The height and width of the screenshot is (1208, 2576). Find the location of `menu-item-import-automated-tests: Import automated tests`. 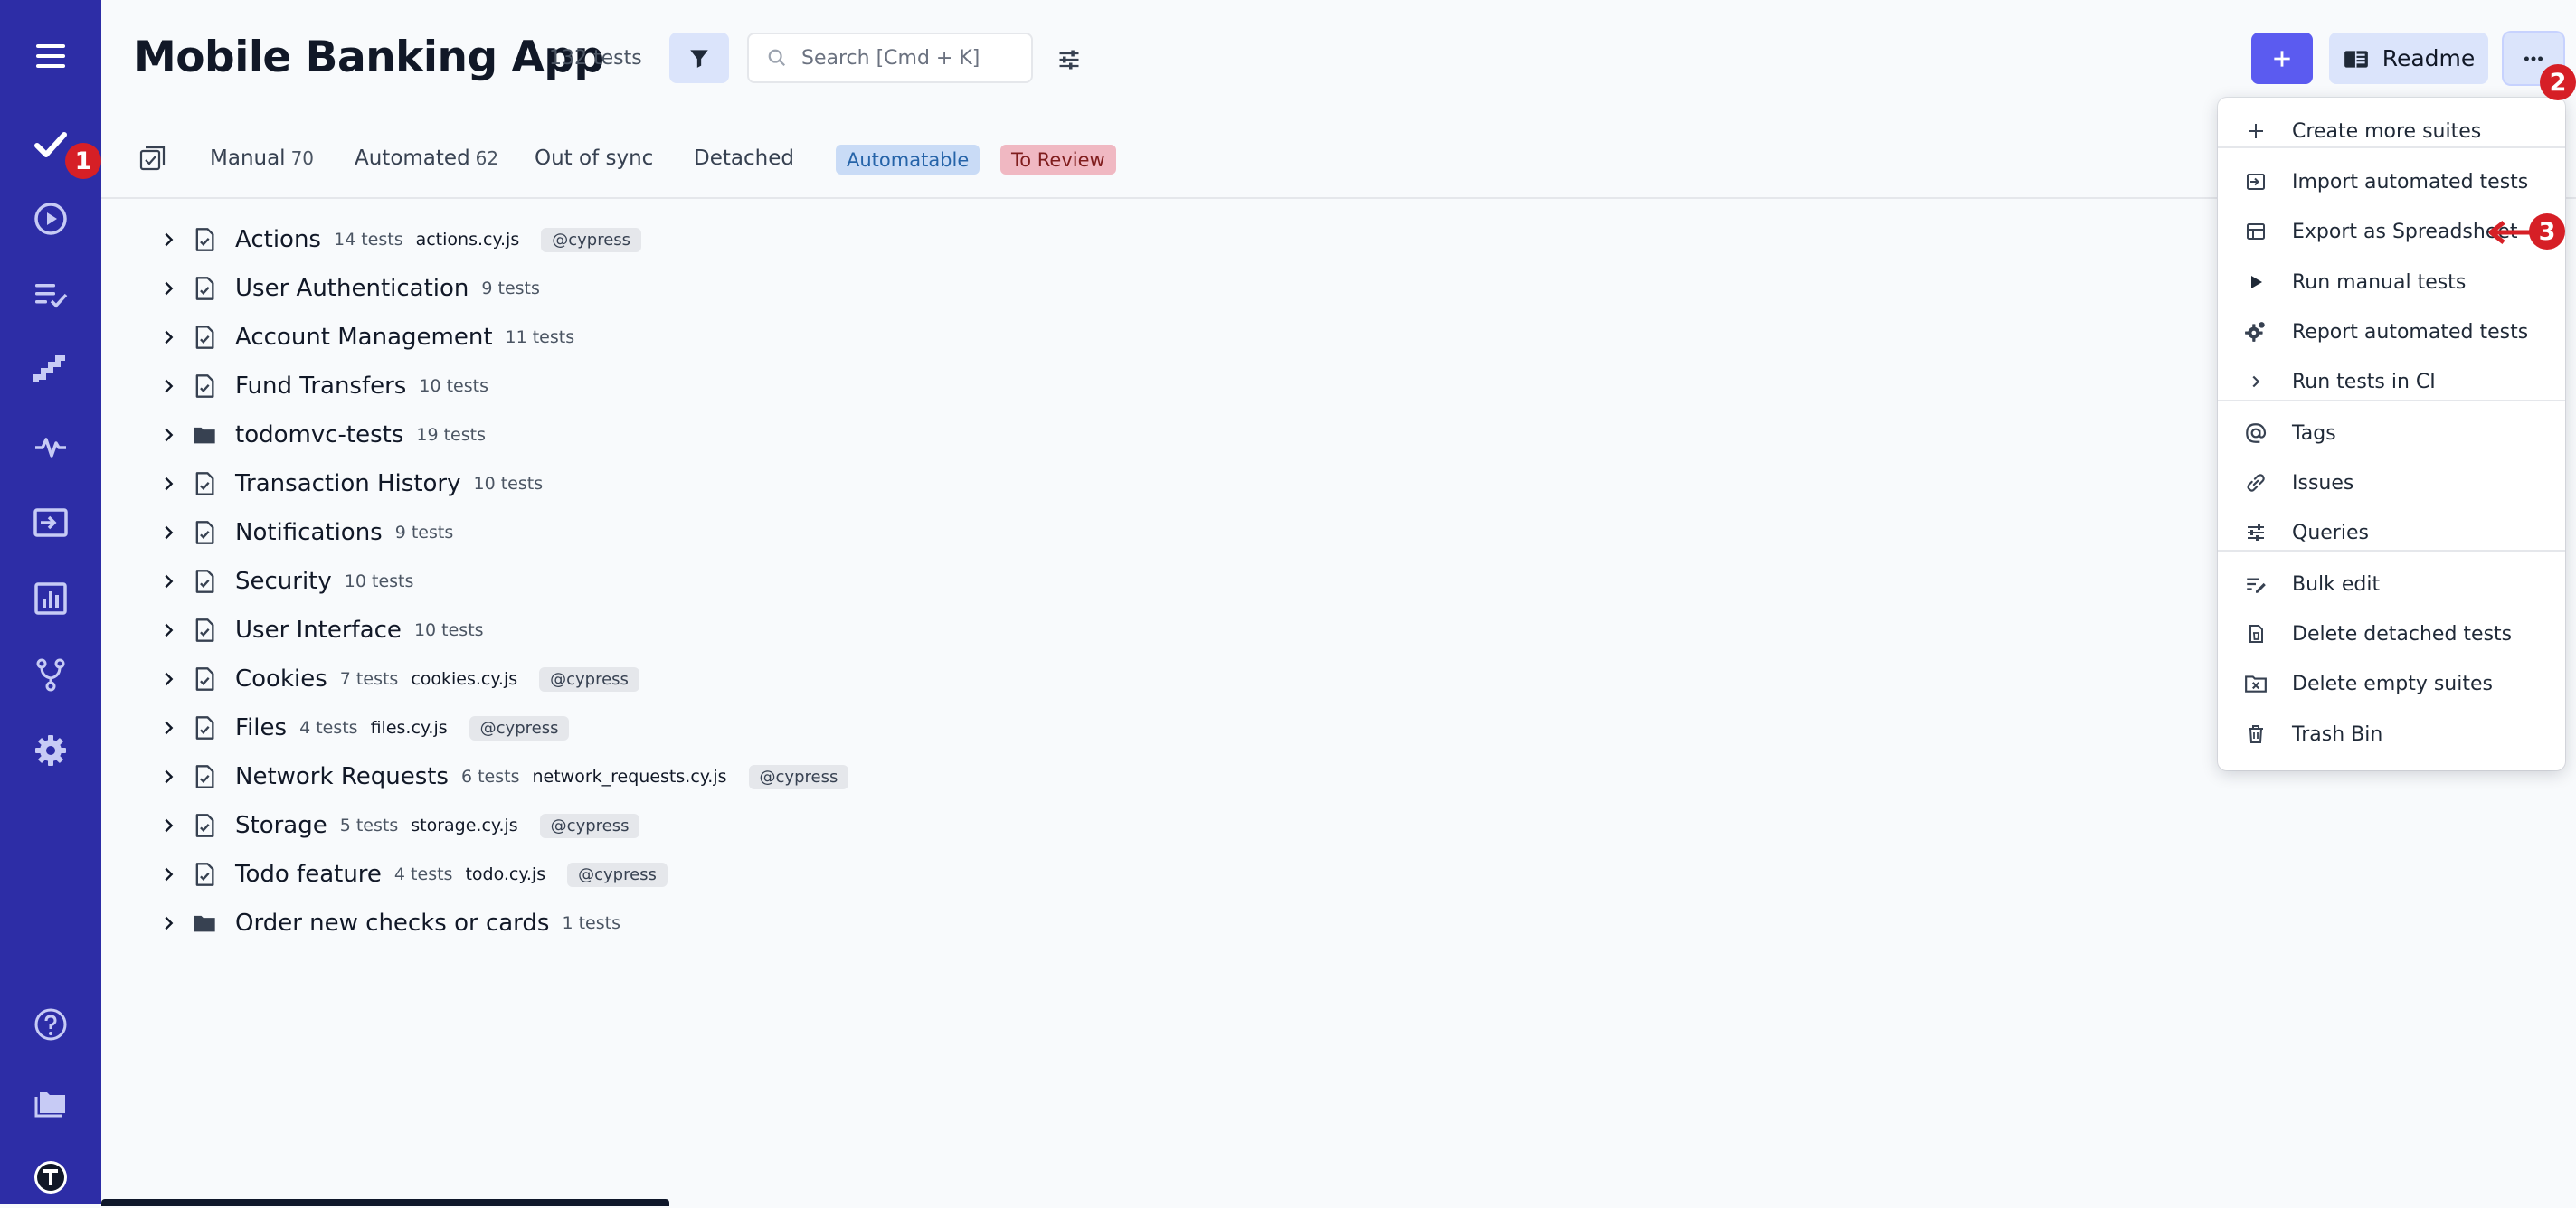

menu-item-import-automated-tests: Import automated tests is located at coordinates (2391, 182).